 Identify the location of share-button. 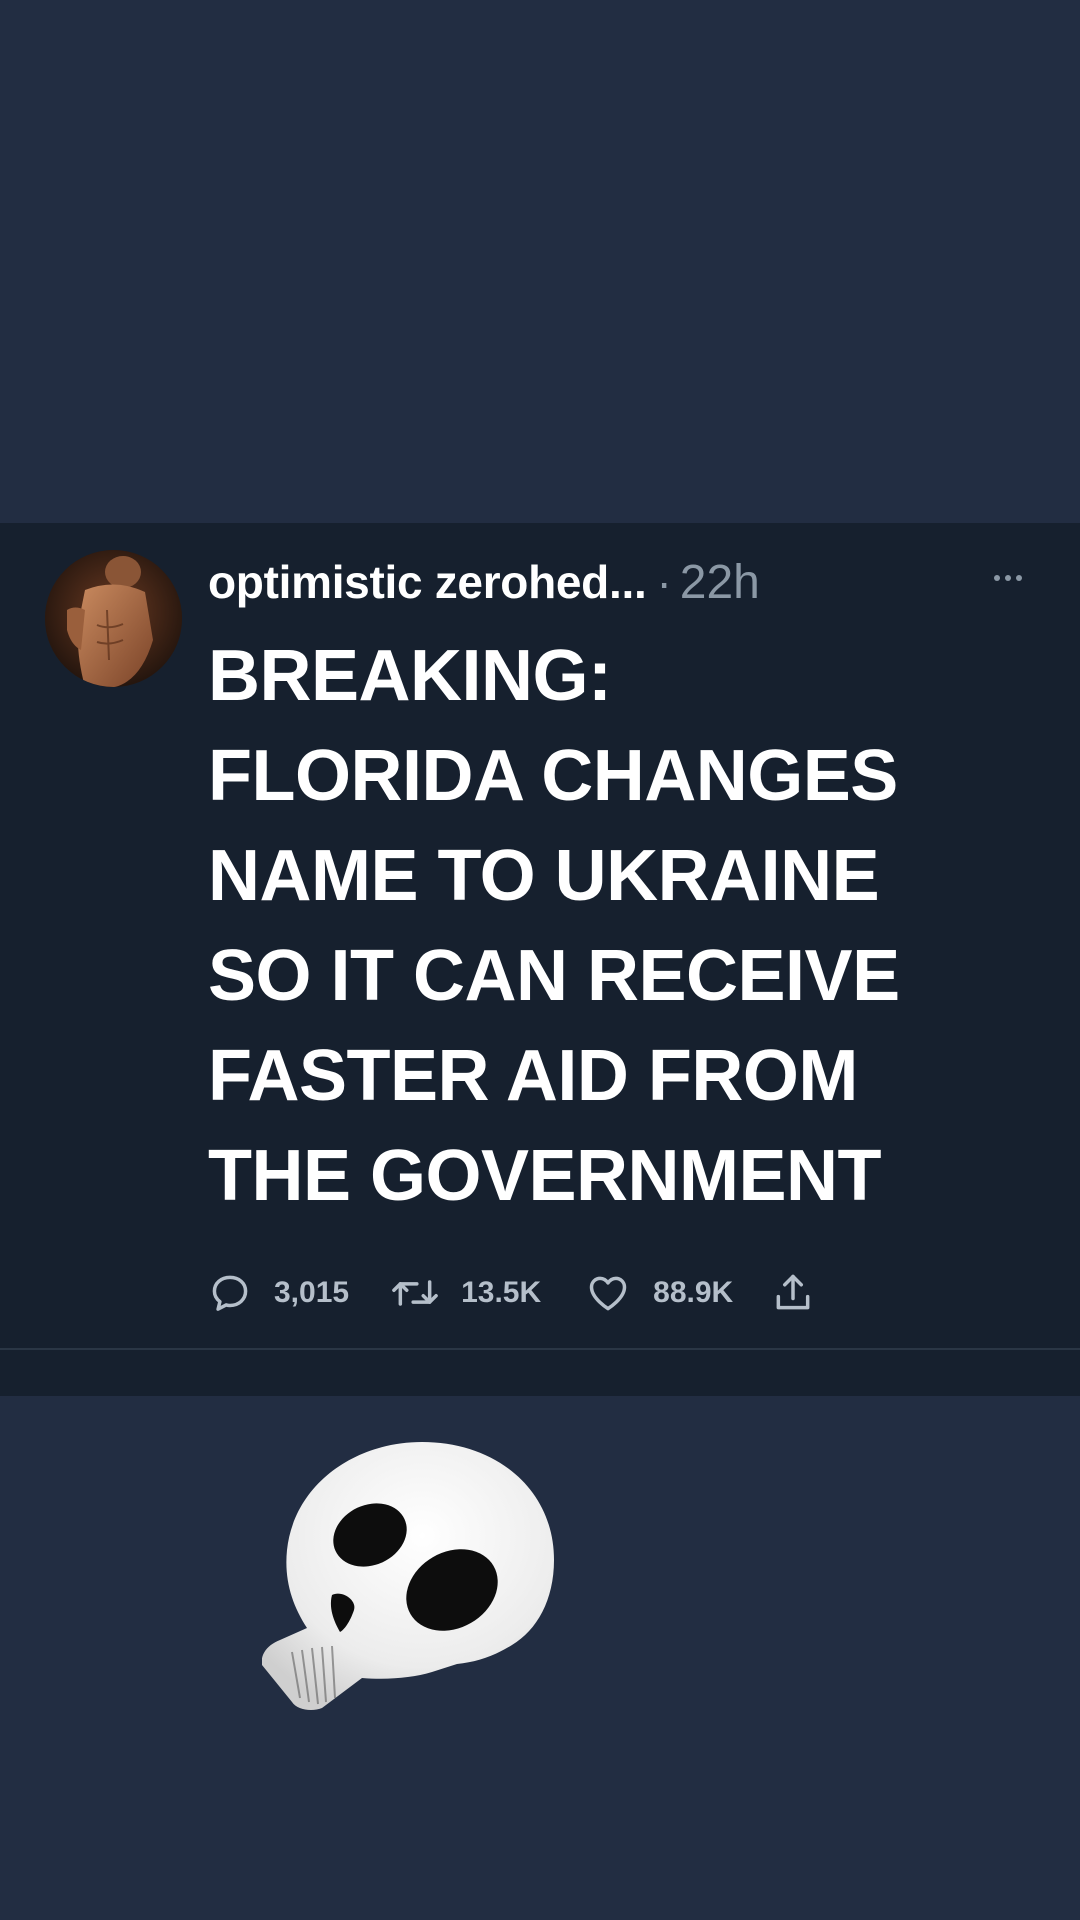
(793, 1293).